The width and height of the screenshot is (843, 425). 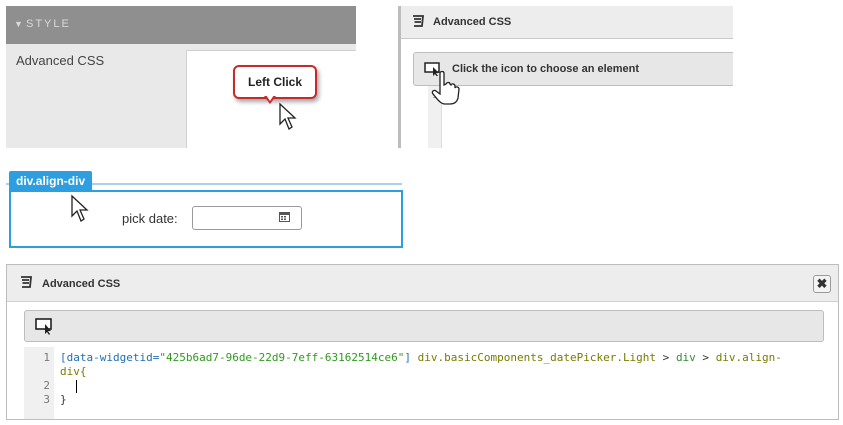 I want to click on code-text: }, so click(x=63, y=399).